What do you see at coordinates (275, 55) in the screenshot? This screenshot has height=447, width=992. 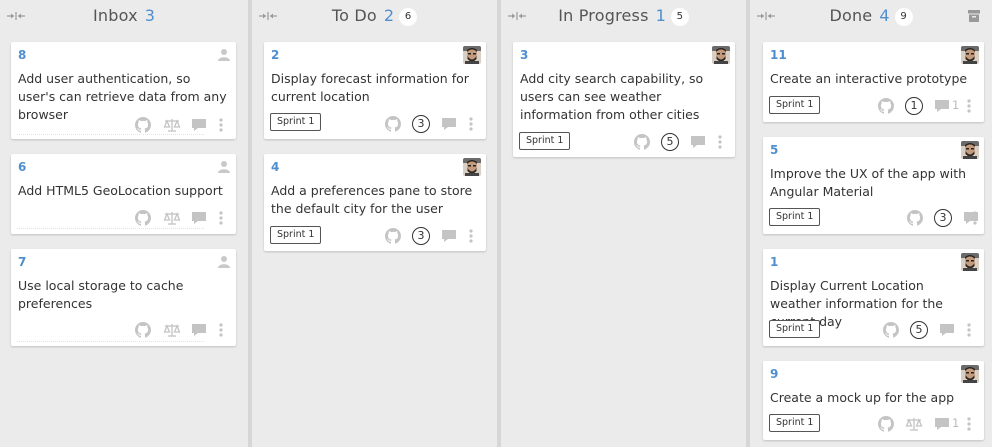 I see `issue-number: 2` at bounding box center [275, 55].